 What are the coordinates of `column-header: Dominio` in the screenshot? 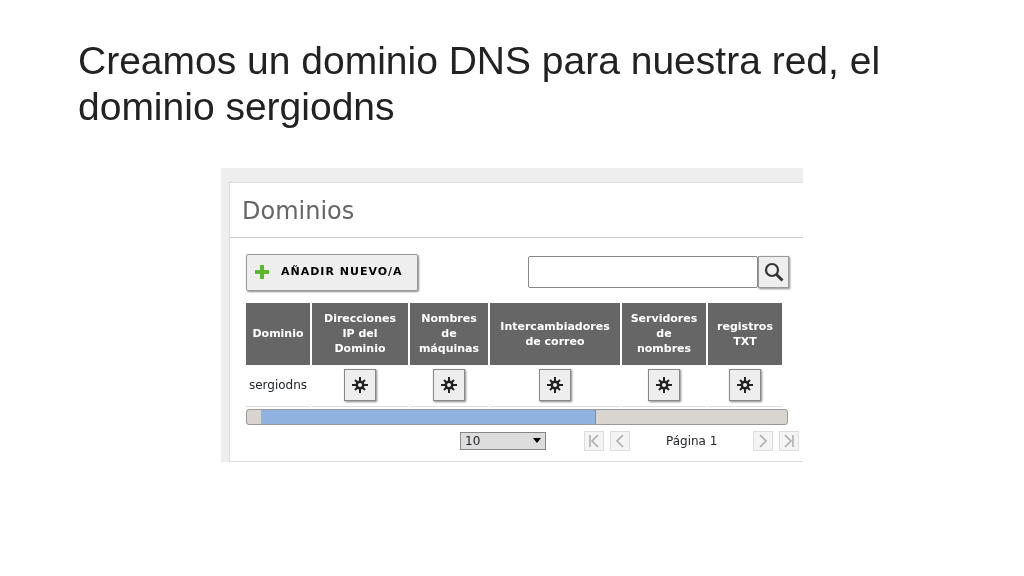 It's located at (278, 333).